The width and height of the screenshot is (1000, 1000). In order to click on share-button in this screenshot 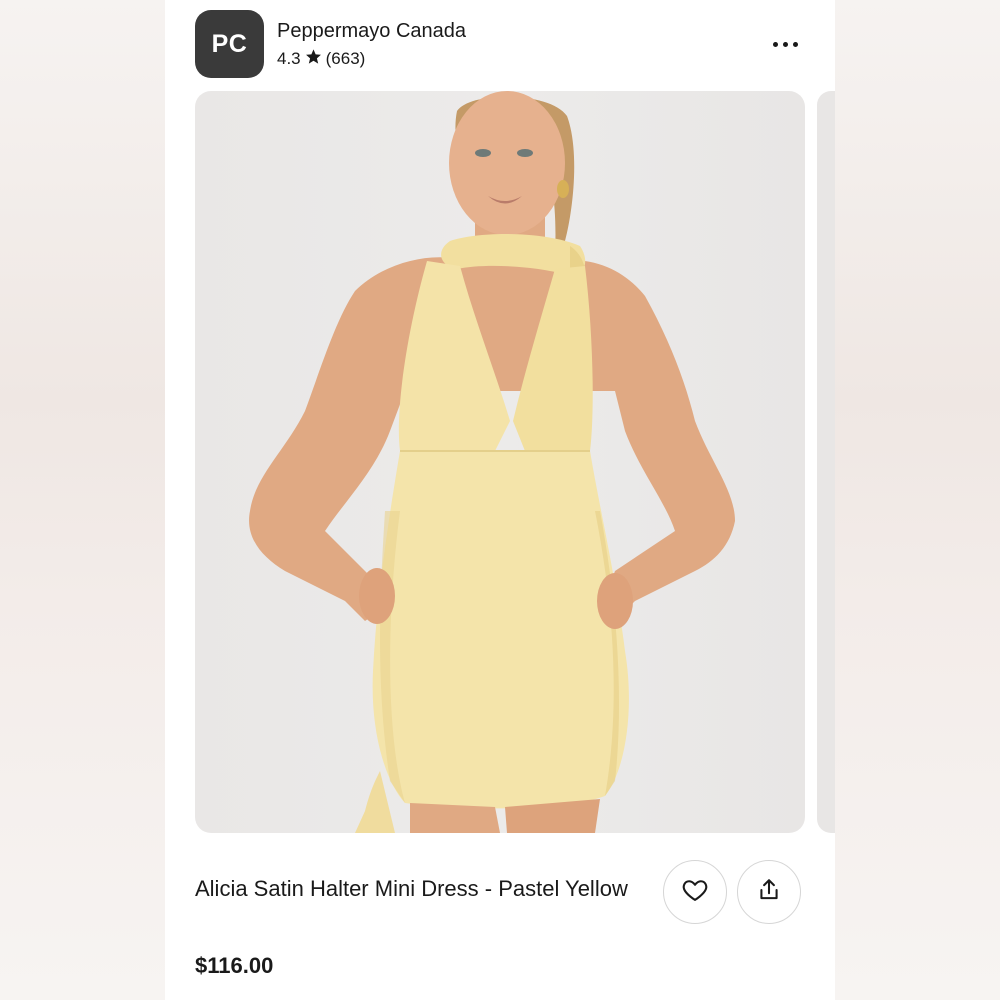, I will do `click(769, 892)`.